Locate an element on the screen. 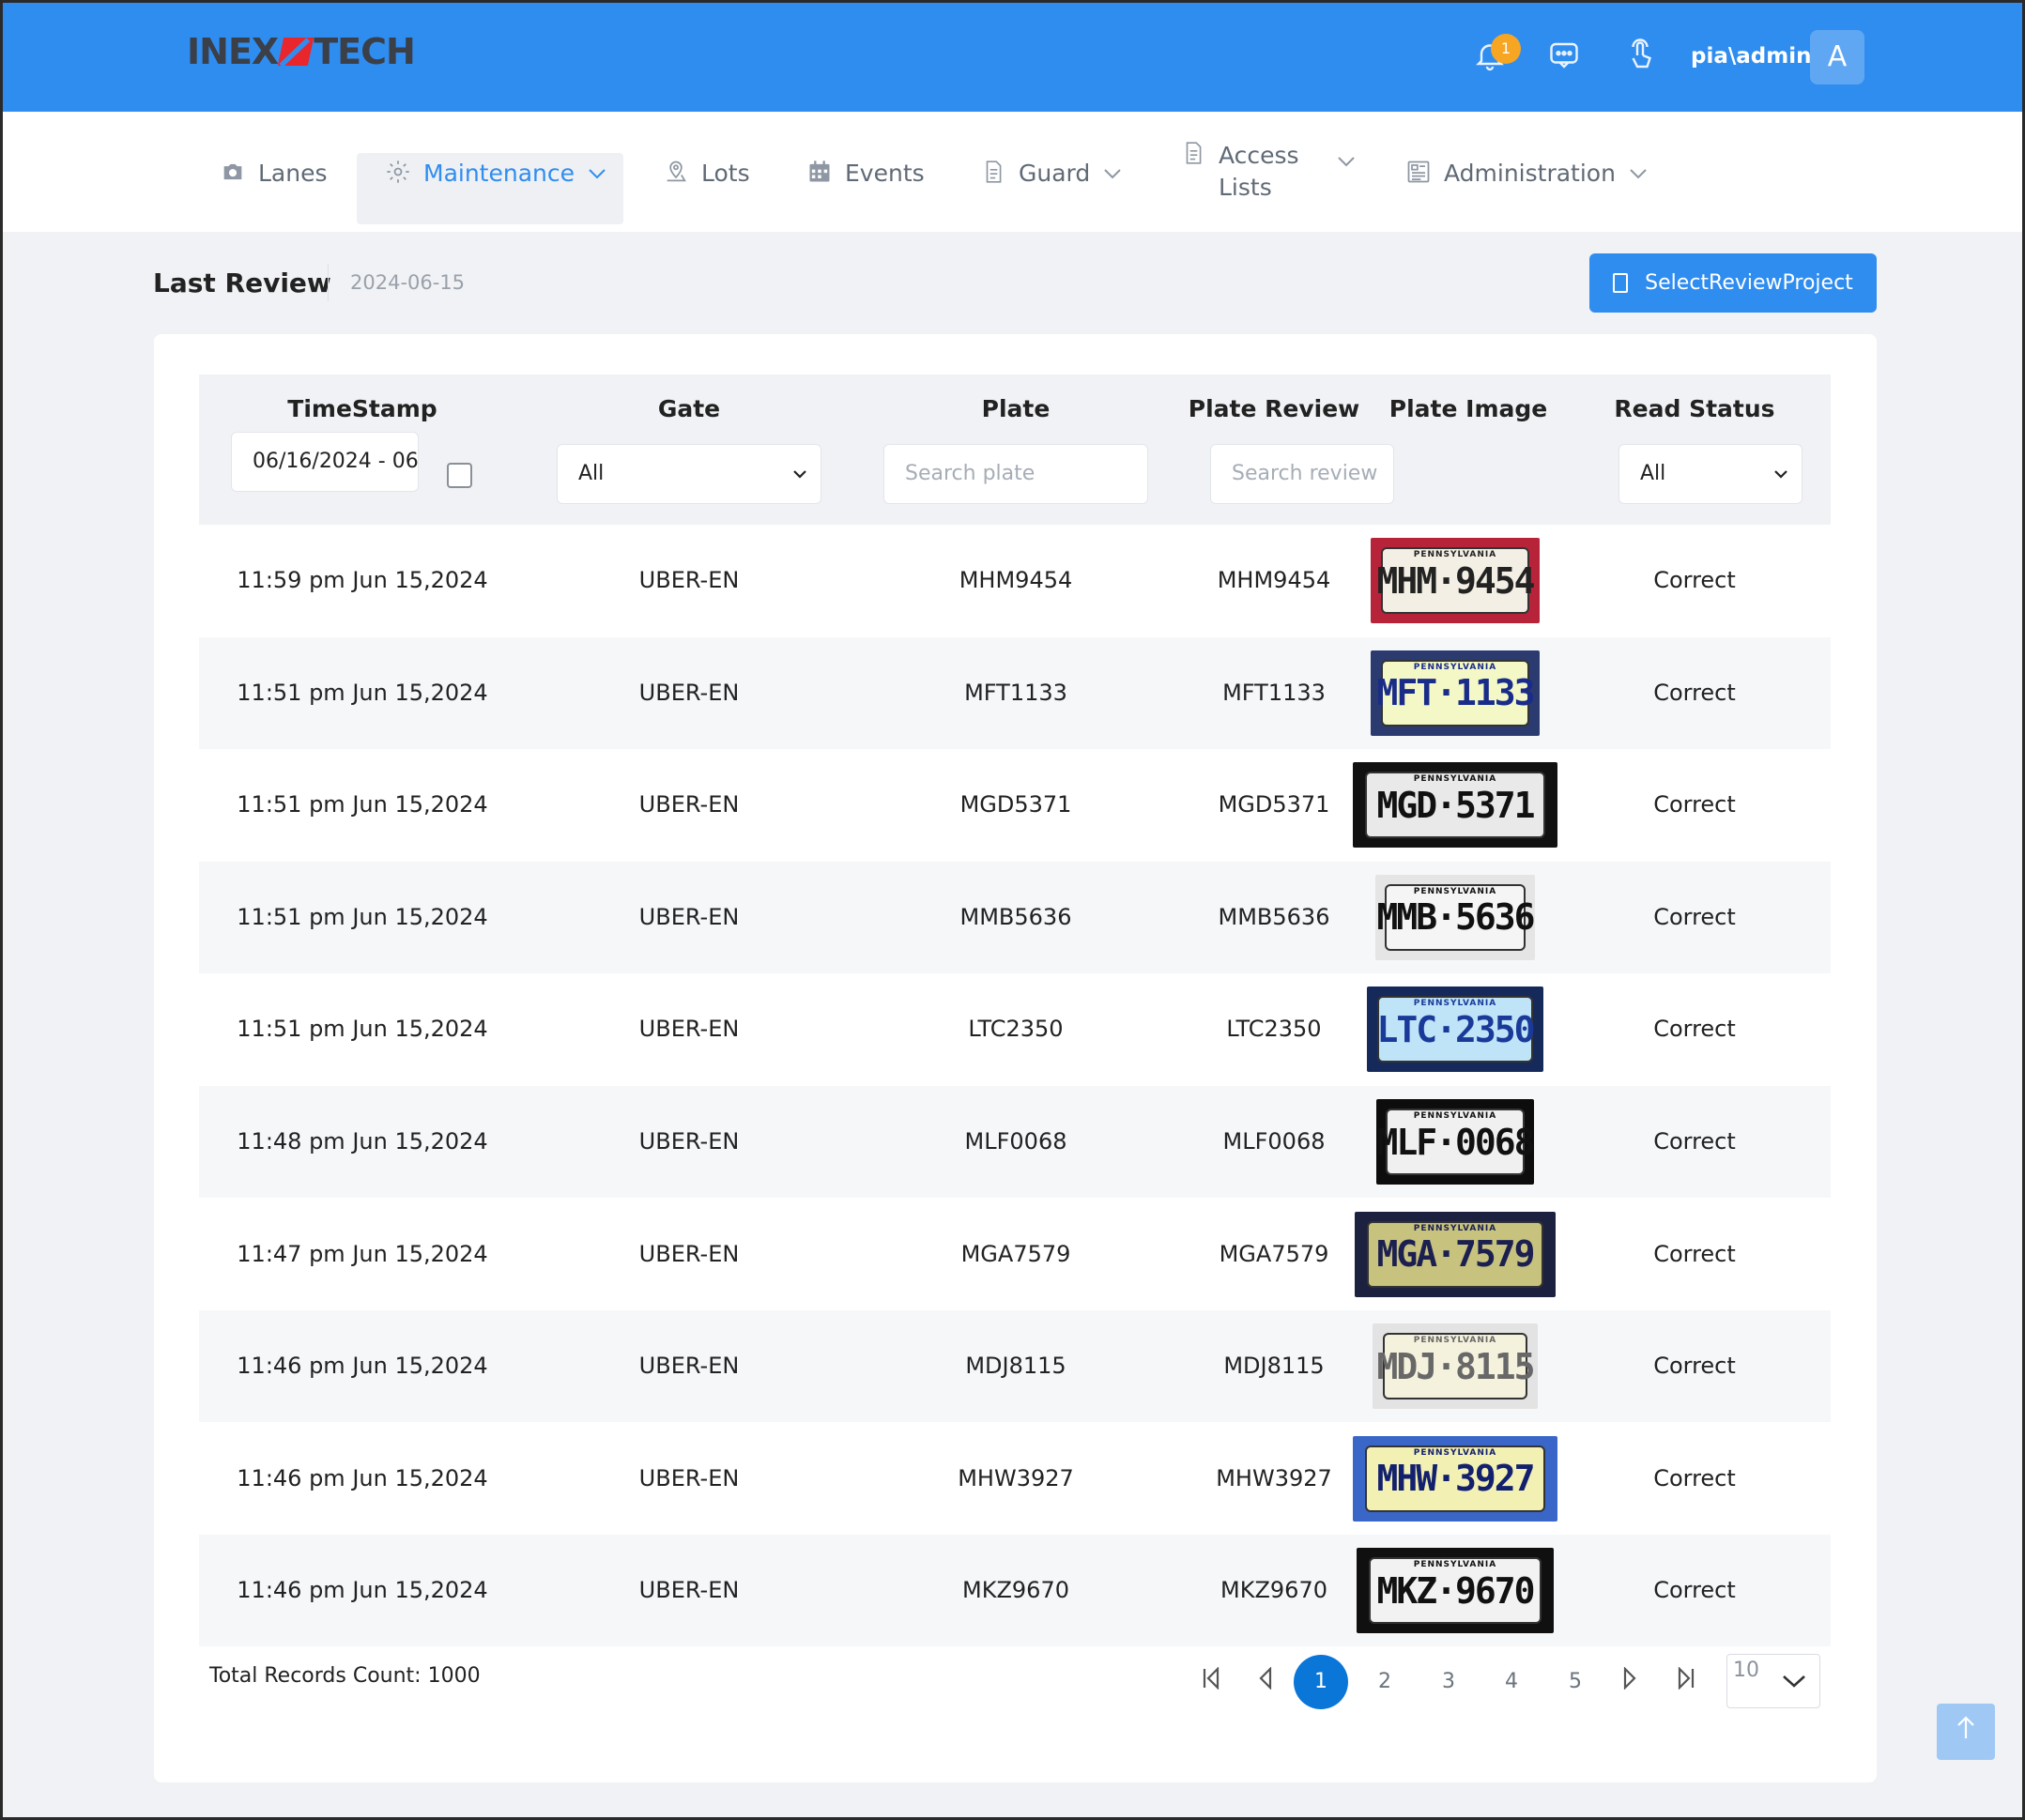 The width and height of the screenshot is (2025, 1820). plate-image-plate: MGD·5371 is located at coordinates (1455, 805).